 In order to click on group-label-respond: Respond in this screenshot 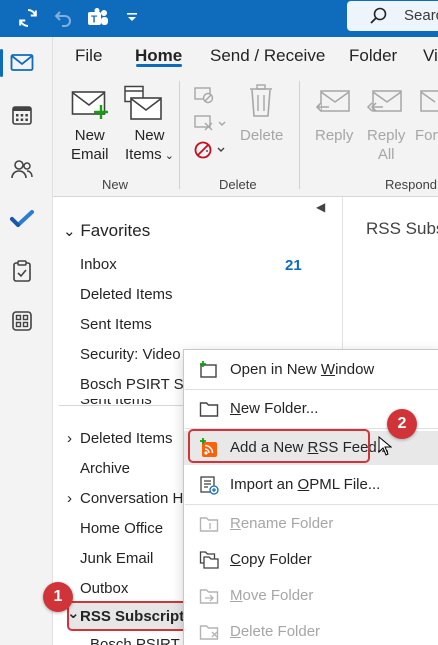, I will do `click(411, 184)`.